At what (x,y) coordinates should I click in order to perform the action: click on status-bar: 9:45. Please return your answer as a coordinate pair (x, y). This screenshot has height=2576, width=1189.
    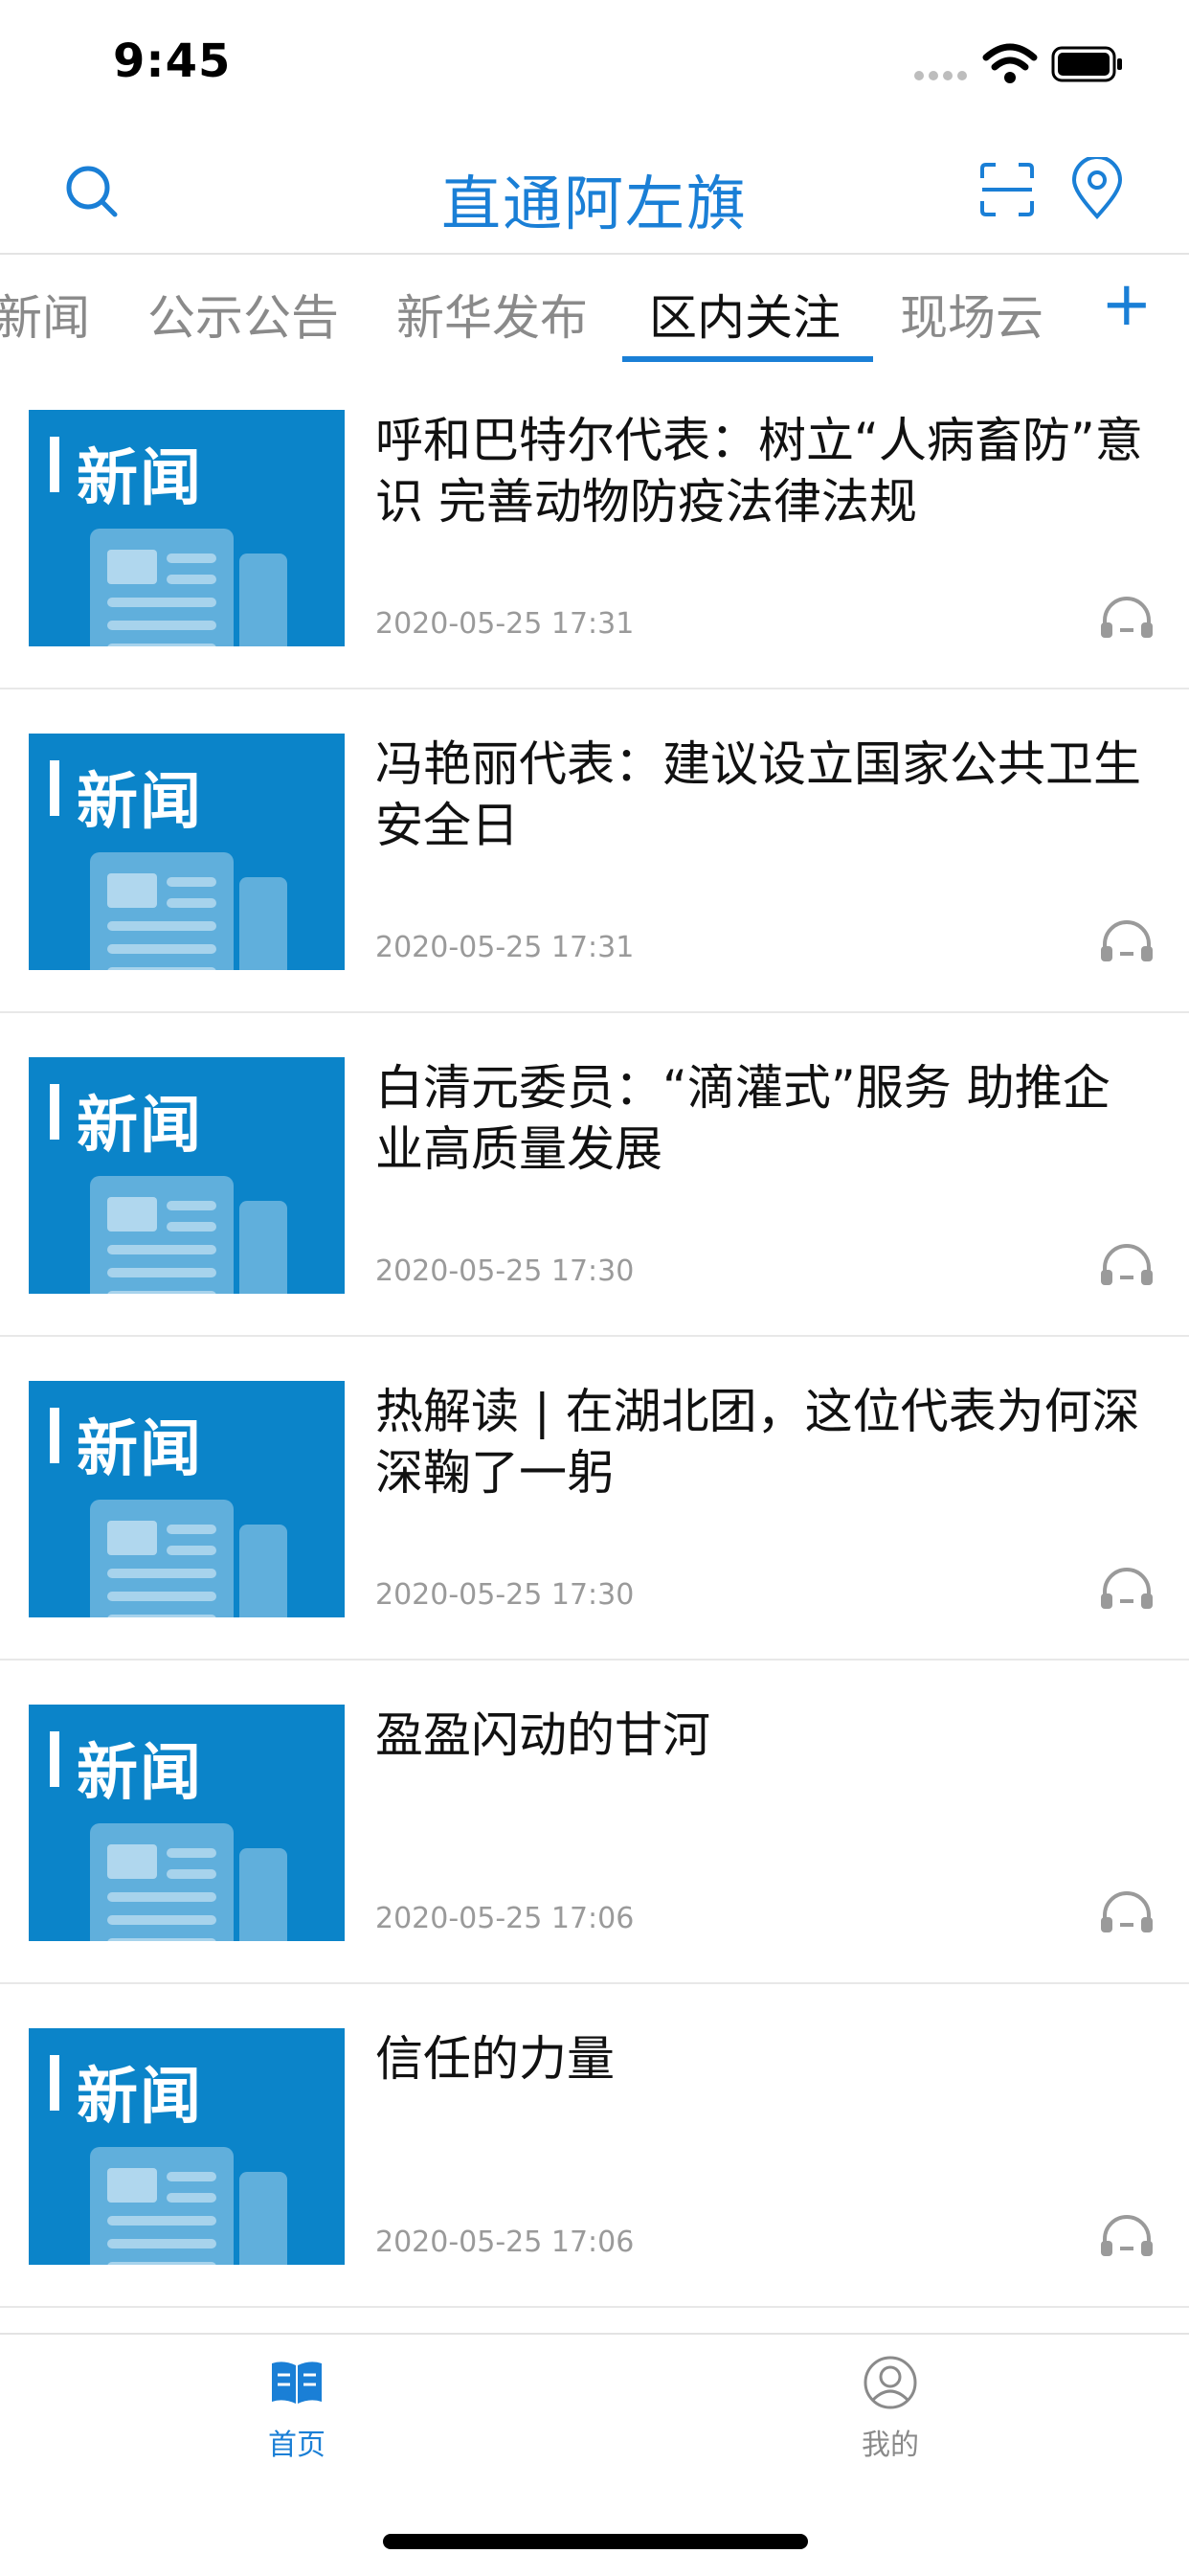
    Looking at the image, I should click on (594, 67).